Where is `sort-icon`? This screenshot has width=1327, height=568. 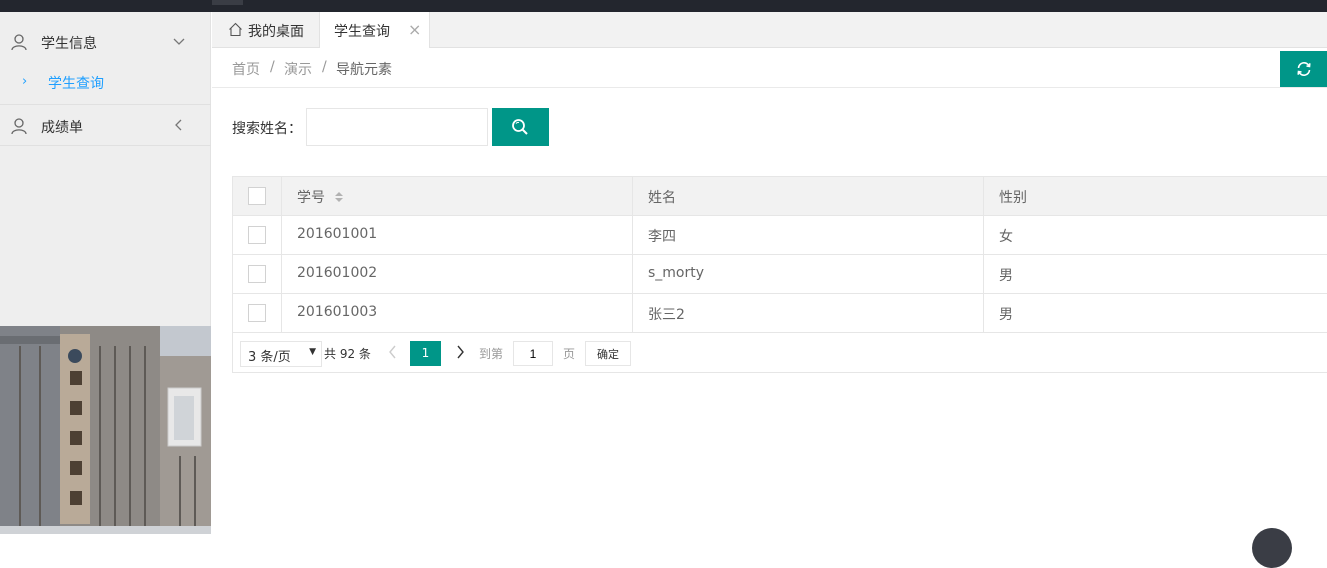
sort-icon is located at coordinates (339, 197).